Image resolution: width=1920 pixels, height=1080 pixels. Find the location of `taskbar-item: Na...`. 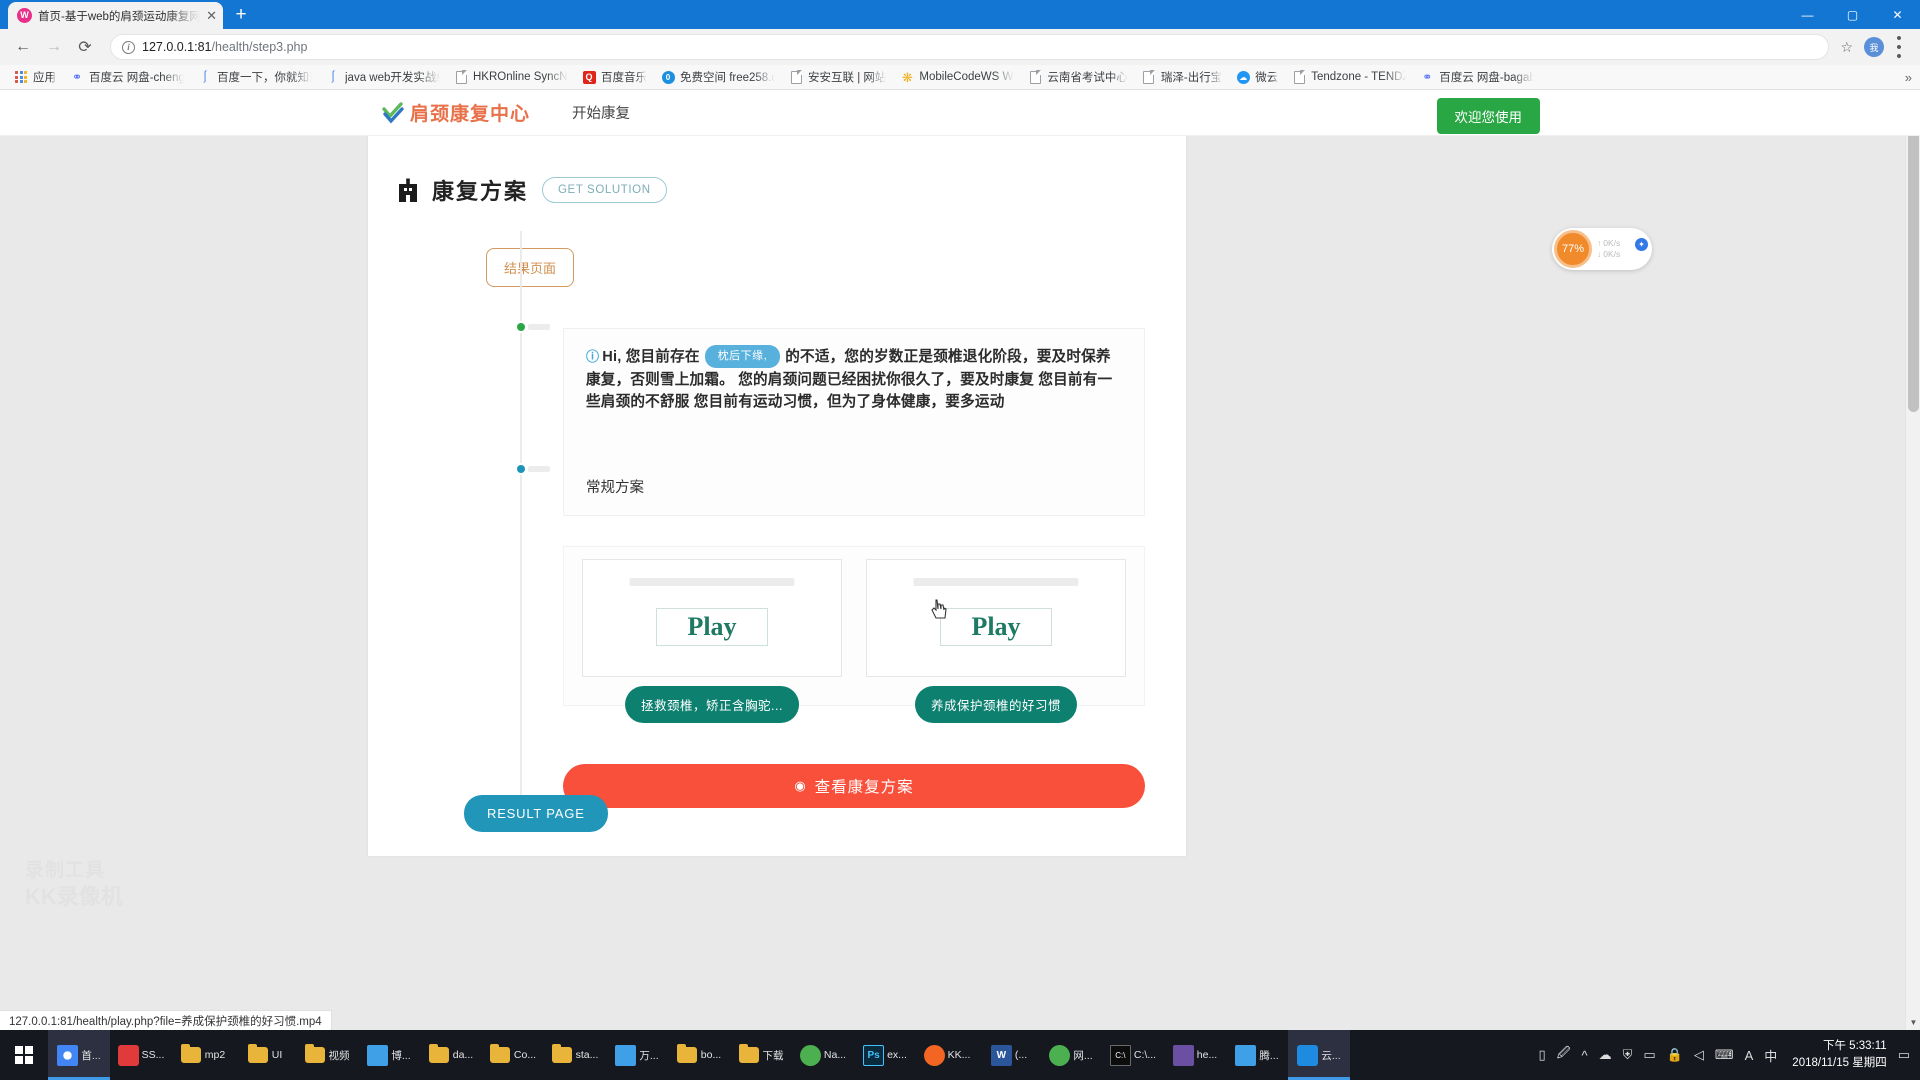

taskbar-item: Na... is located at coordinates (823, 1055).